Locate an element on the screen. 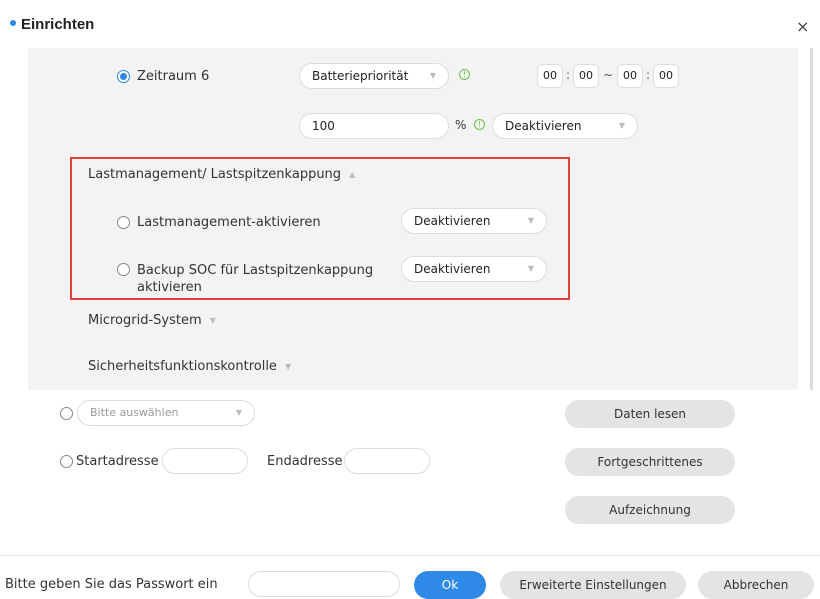  password-input is located at coordinates (324, 584).